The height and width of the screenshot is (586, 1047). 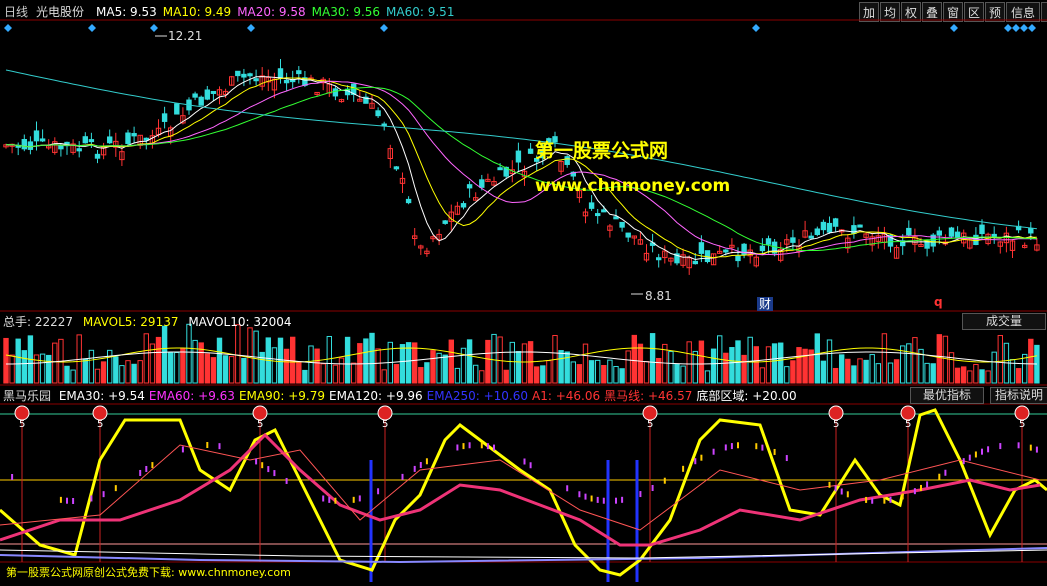 What do you see at coordinates (566, 396) in the screenshot?
I see `indicator-legend-item: A1: +46.06` at bounding box center [566, 396].